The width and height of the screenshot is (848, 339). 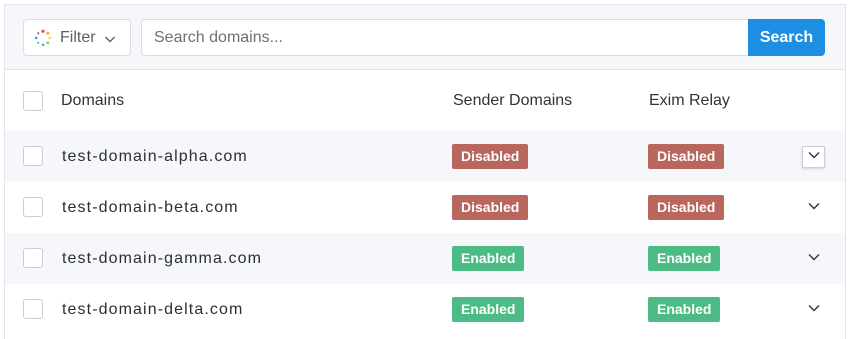 I want to click on filter-button: Filter, so click(x=77, y=37).